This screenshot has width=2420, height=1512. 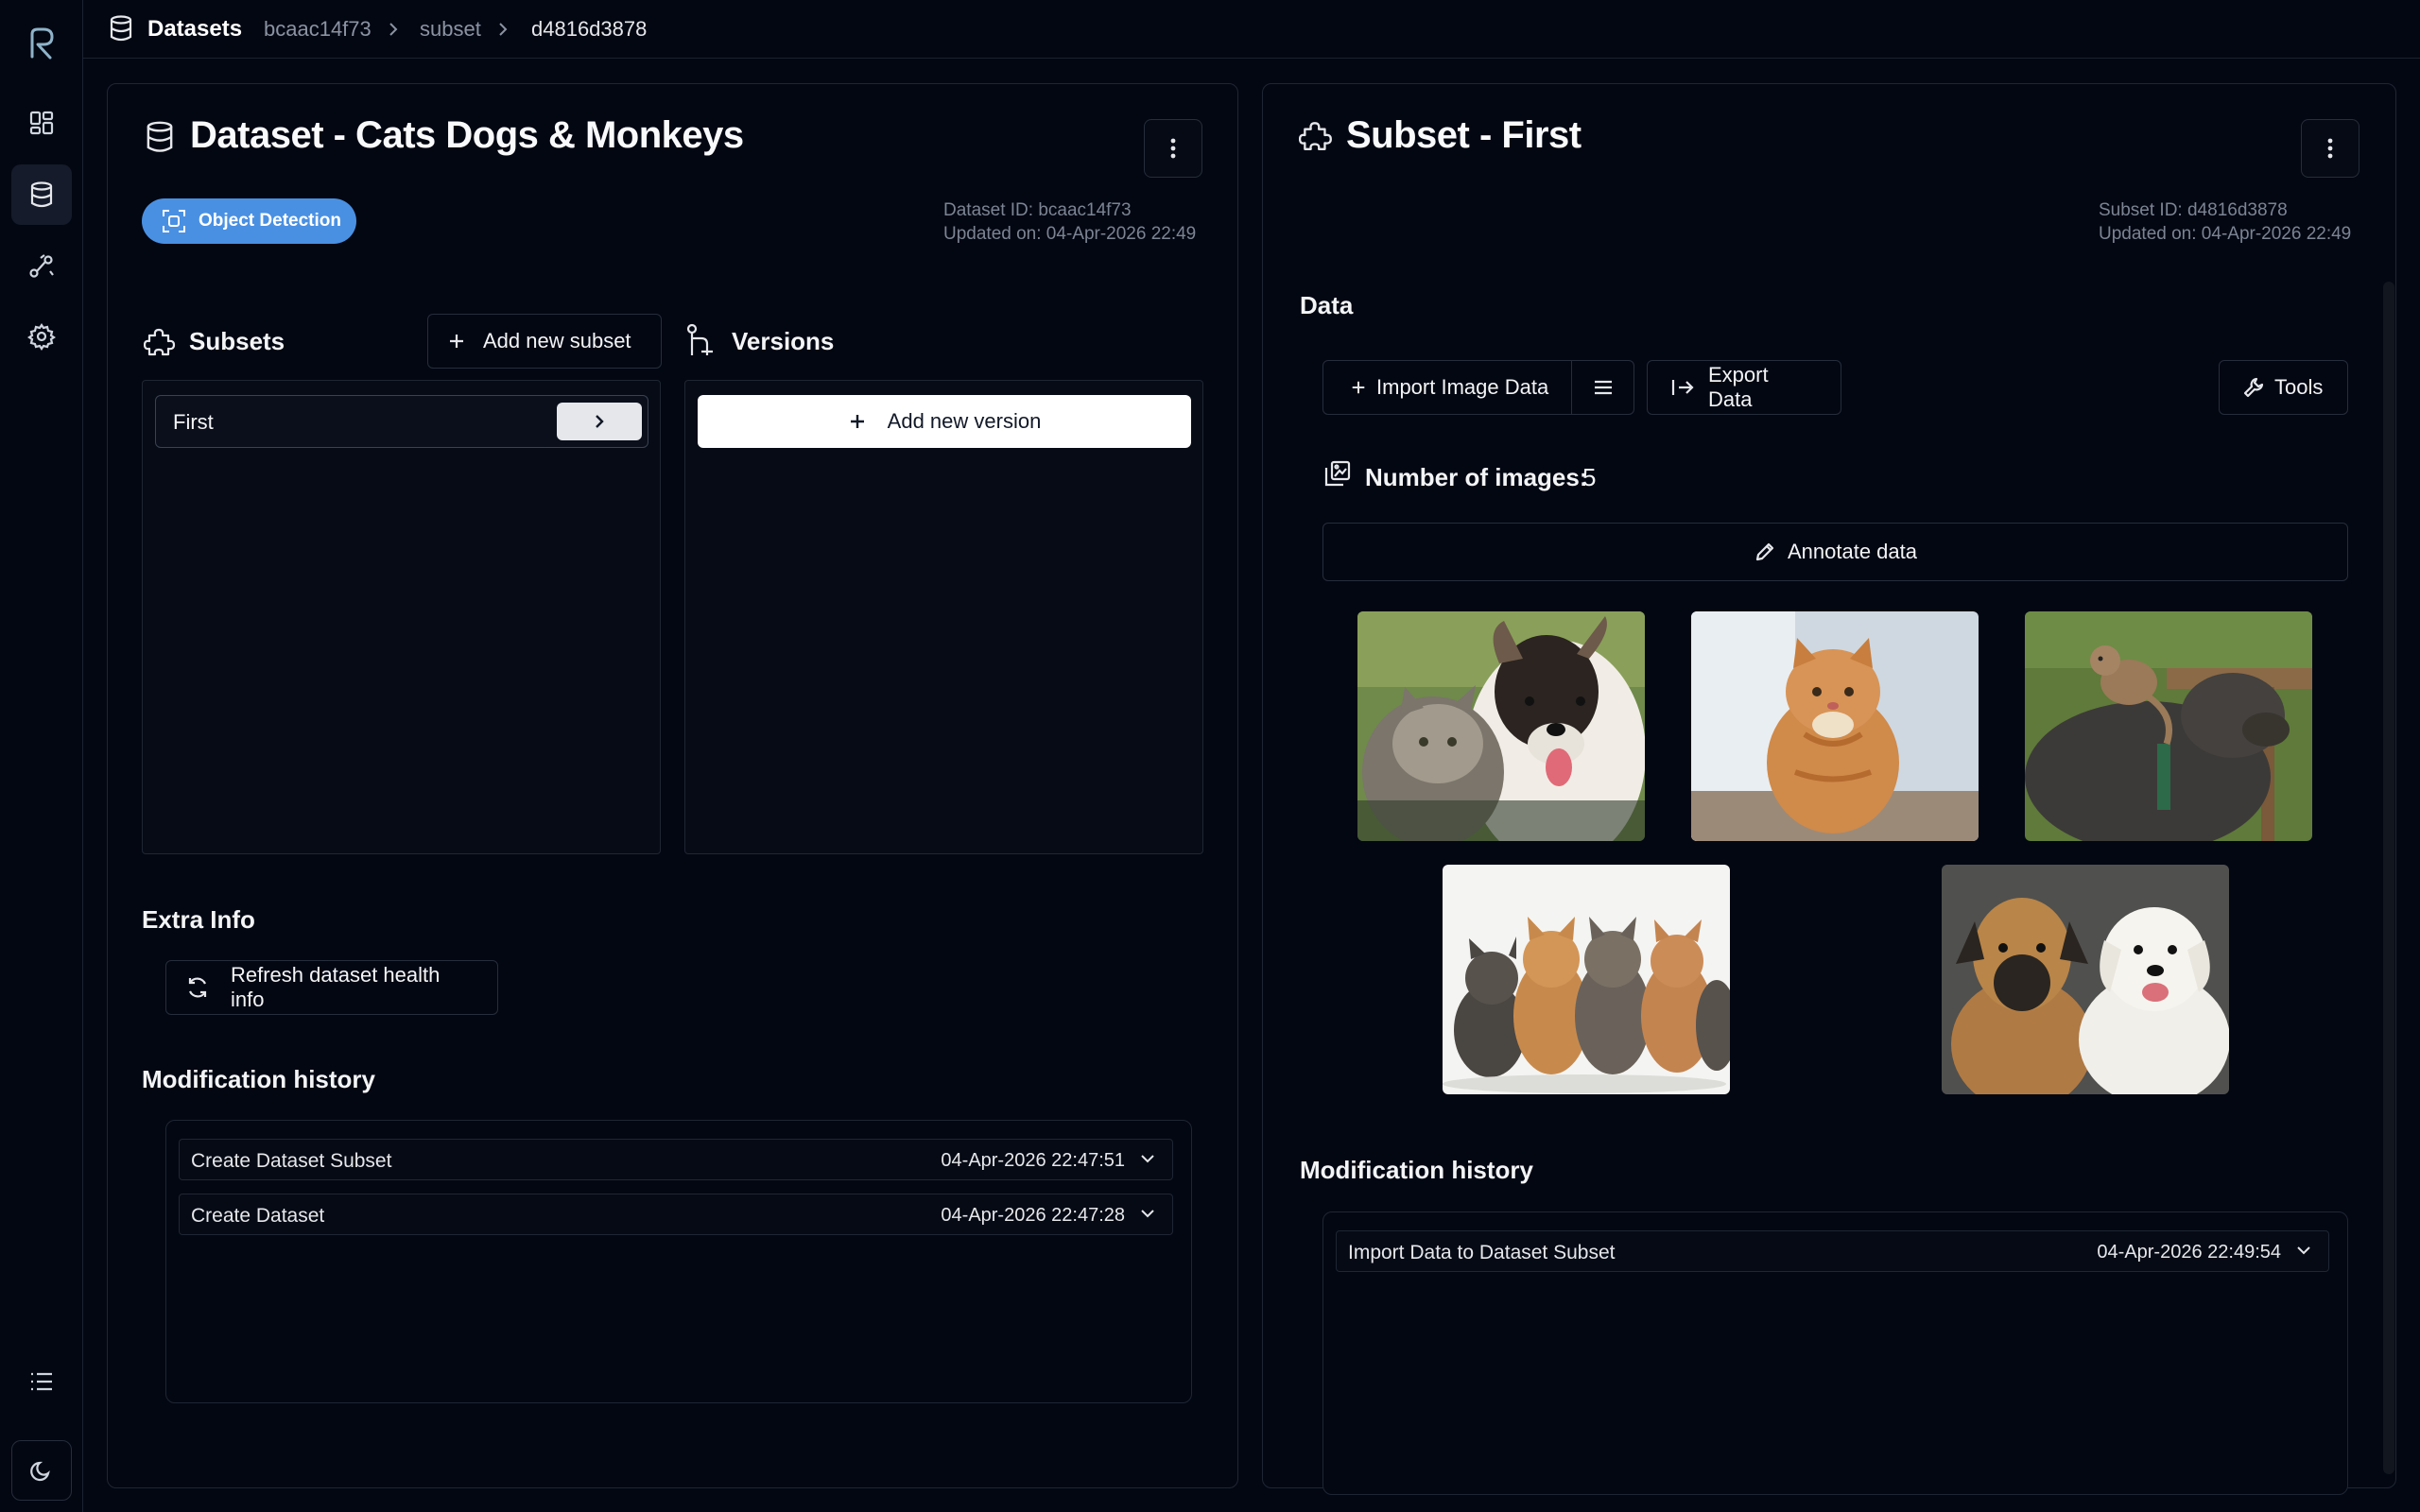 What do you see at coordinates (702, 340) in the screenshot?
I see `git-branch-icon` at bounding box center [702, 340].